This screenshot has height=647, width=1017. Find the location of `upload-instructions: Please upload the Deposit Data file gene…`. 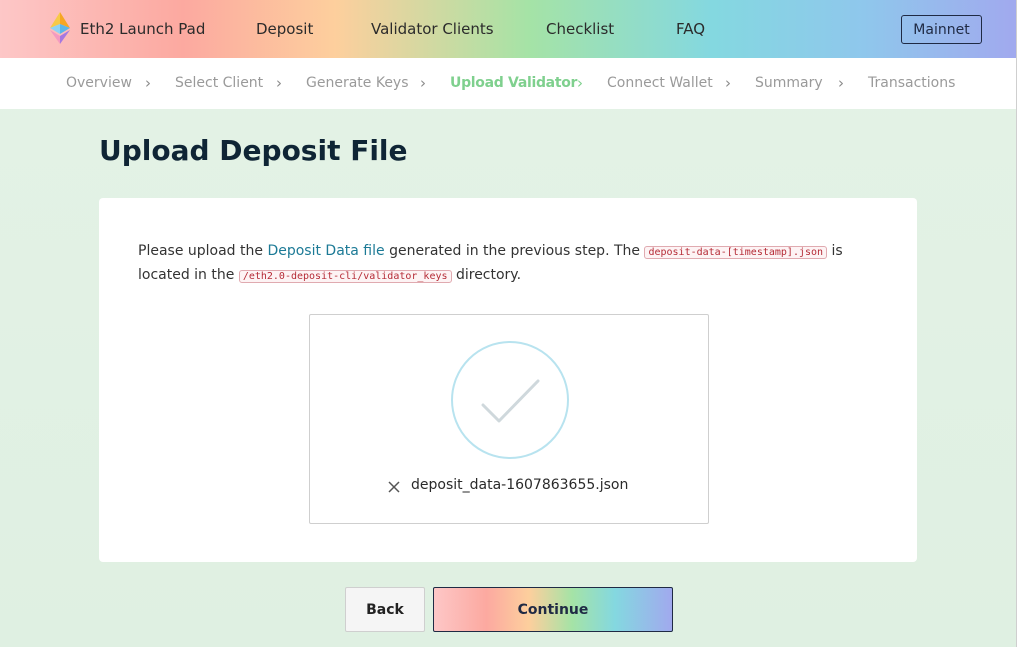

upload-instructions: Please upload the Deposit Data file gene… is located at coordinates (498, 264).